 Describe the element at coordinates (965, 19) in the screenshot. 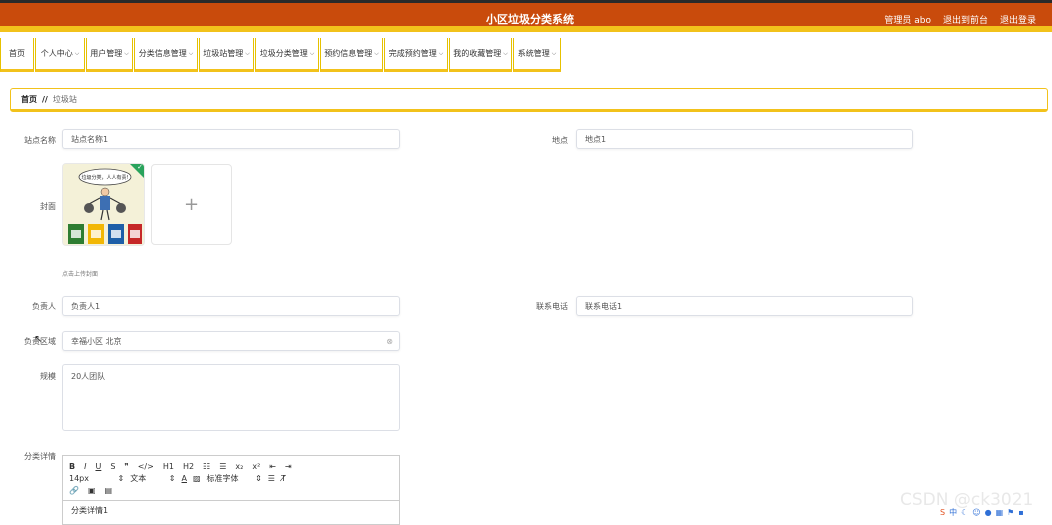

I see `back-to-frontend-link: 退出到前台` at that location.